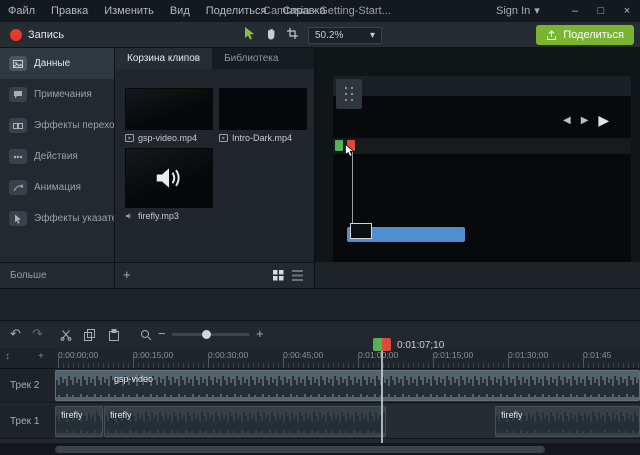 The image size is (640, 455). I want to click on timeline-scrollbar, so click(320, 449).